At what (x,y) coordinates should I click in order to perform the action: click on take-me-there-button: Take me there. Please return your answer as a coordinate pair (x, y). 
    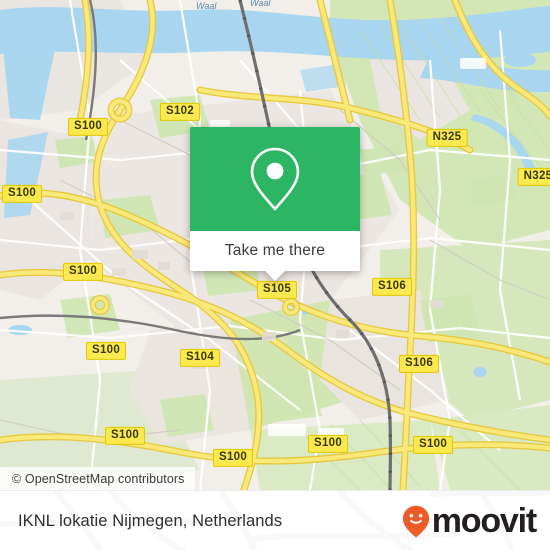
    Looking at the image, I should click on (275, 256).